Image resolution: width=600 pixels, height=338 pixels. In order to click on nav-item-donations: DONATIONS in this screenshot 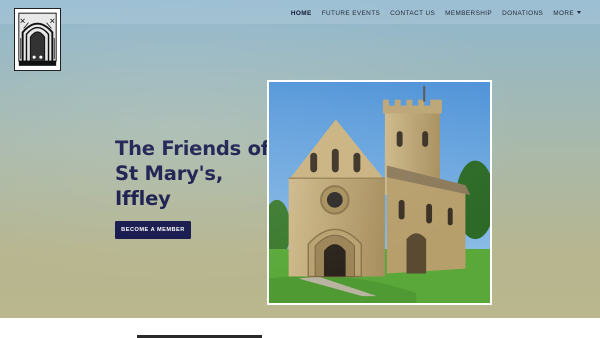, I will do `click(522, 14)`.